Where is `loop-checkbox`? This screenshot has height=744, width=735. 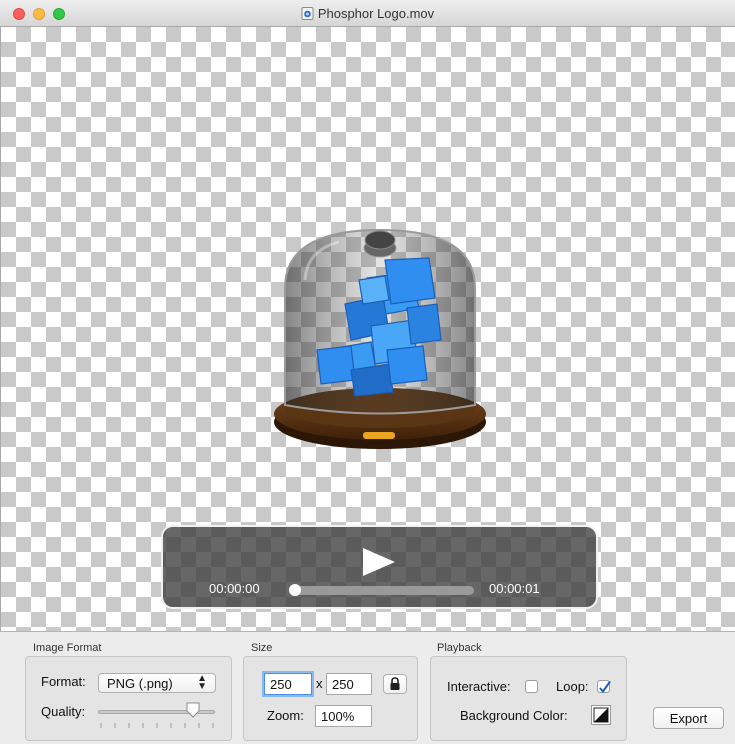
loop-checkbox is located at coordinates (604, 687).